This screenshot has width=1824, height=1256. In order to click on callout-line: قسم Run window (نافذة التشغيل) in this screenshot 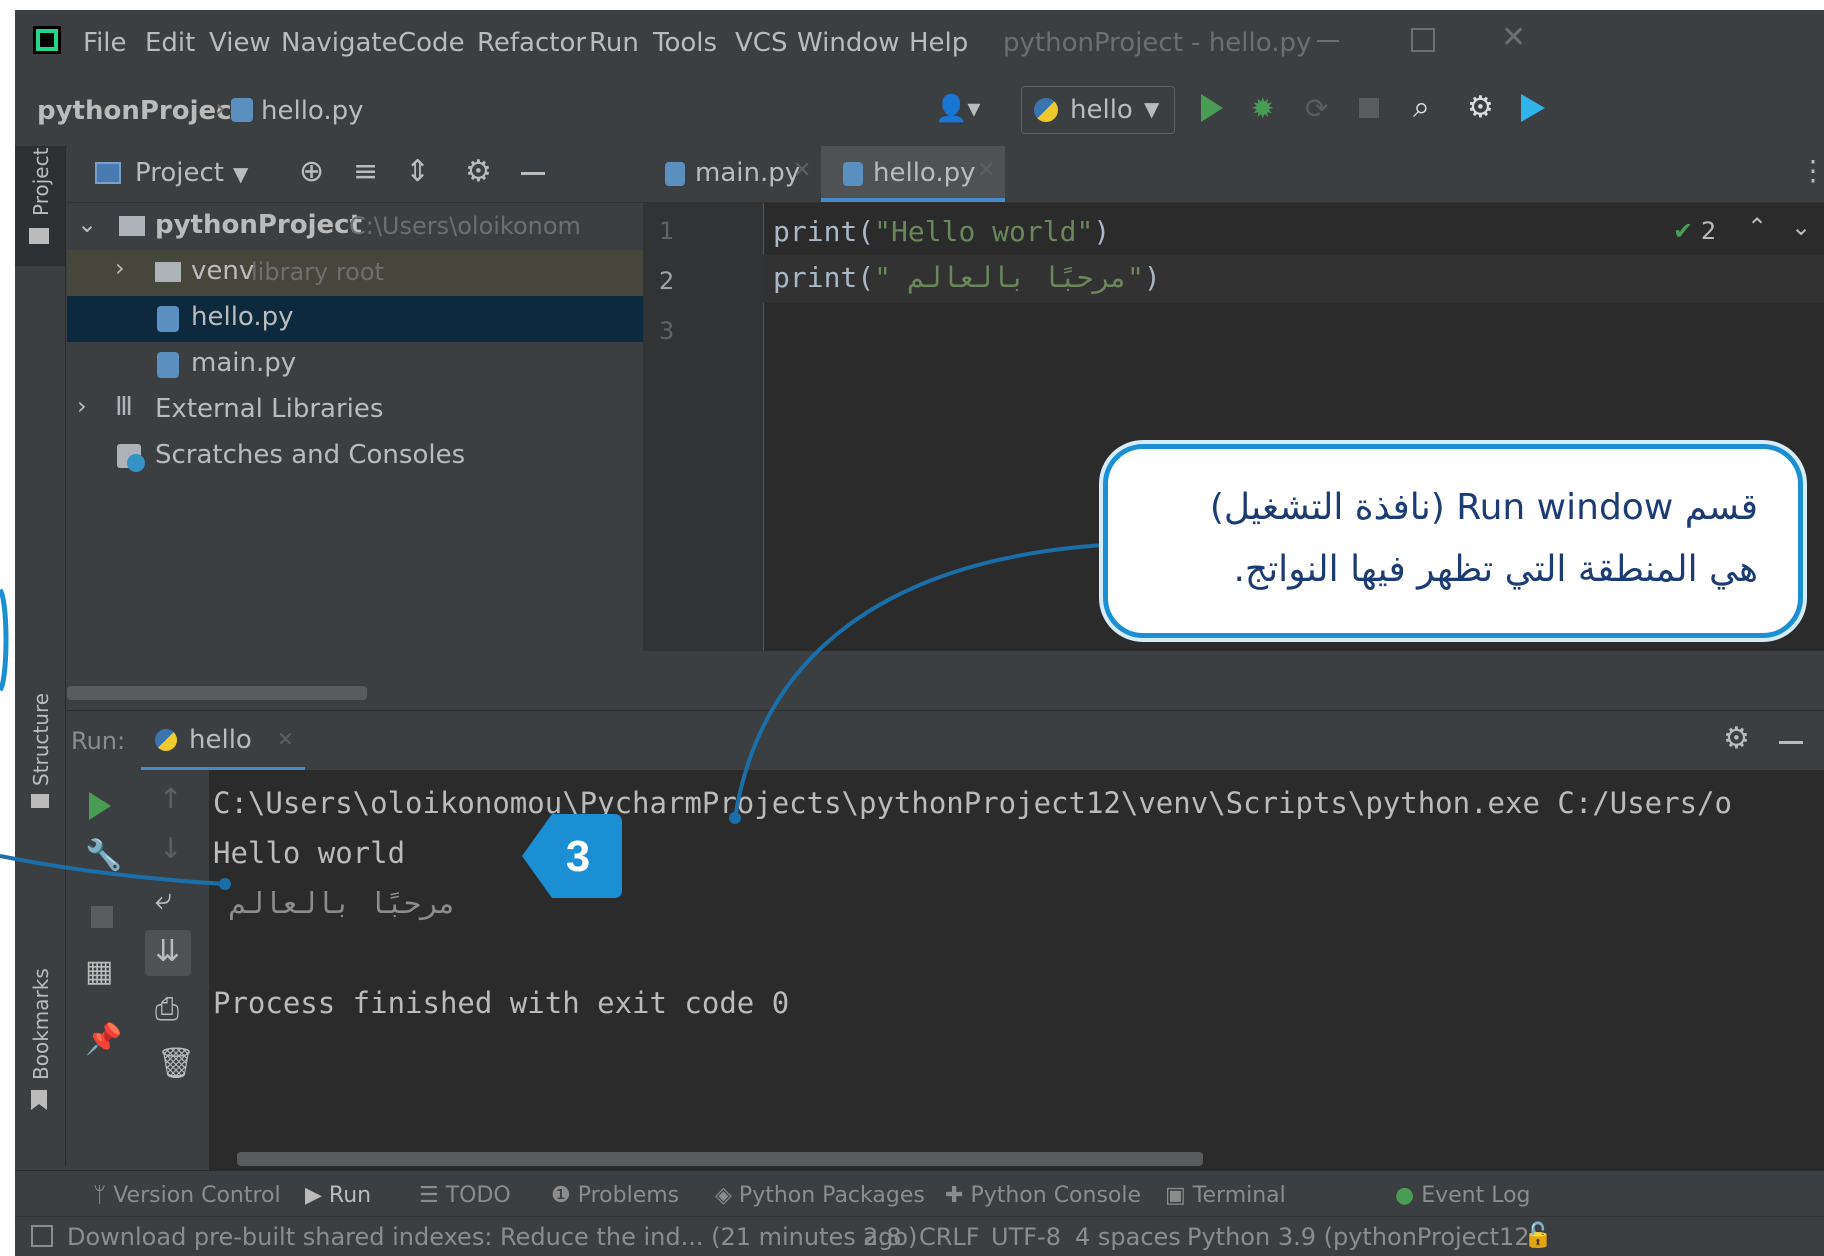, I will do `click(1483, 507)`.